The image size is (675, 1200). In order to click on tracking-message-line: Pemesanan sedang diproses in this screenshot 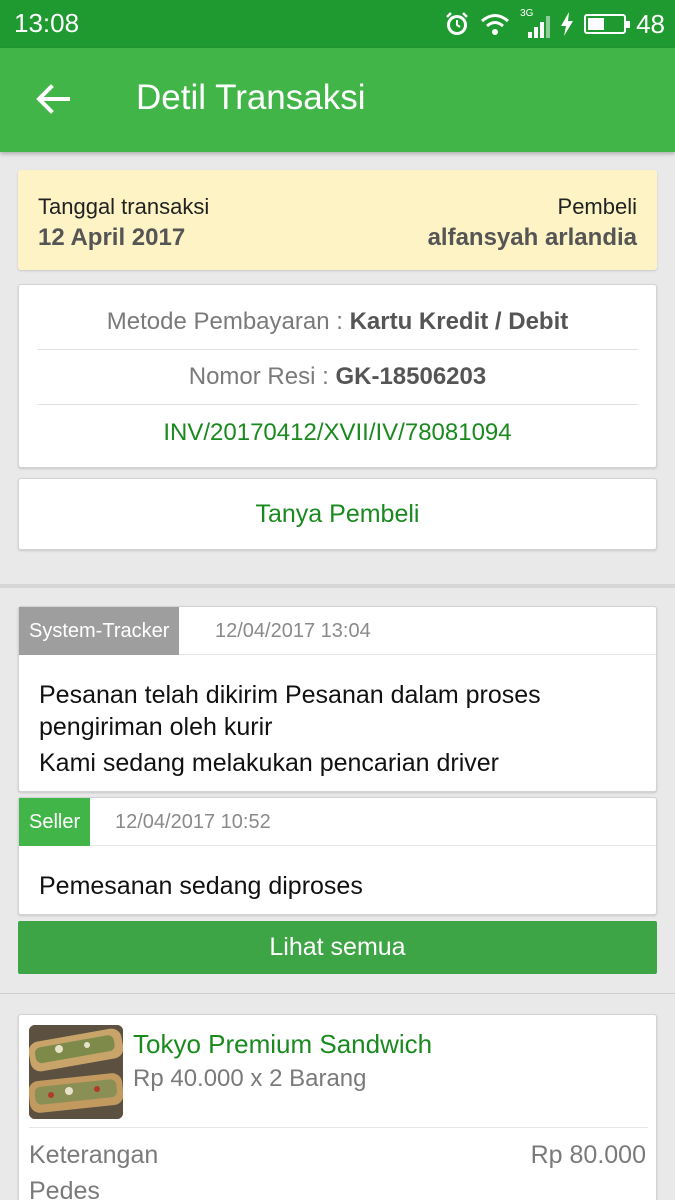, I will do `click(201, 886)`.